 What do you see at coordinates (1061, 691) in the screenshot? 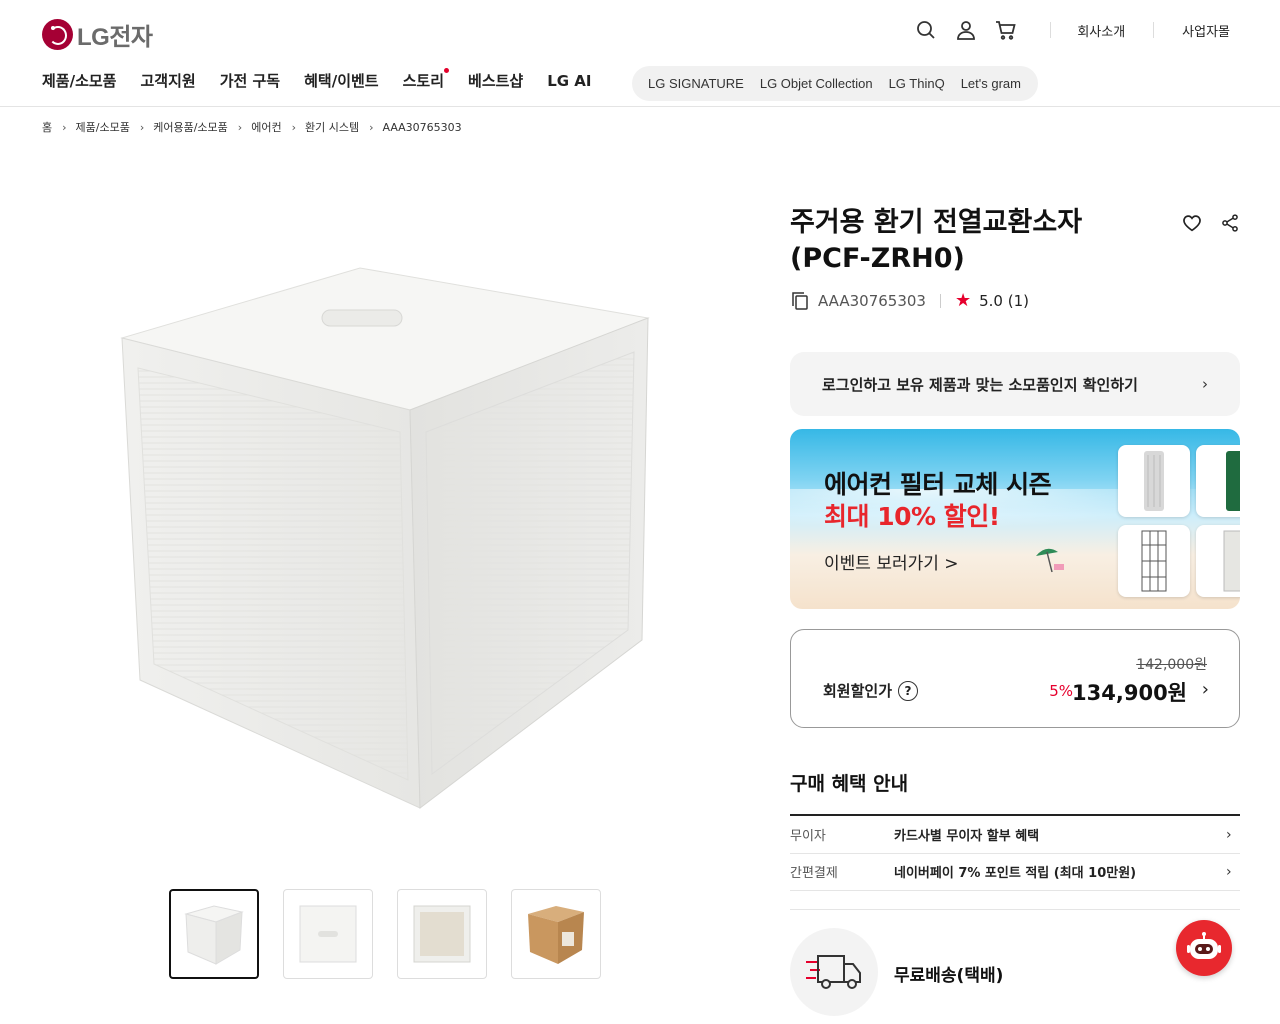
I see `discount-rate: 5%` at bounding box center [1061, 691].